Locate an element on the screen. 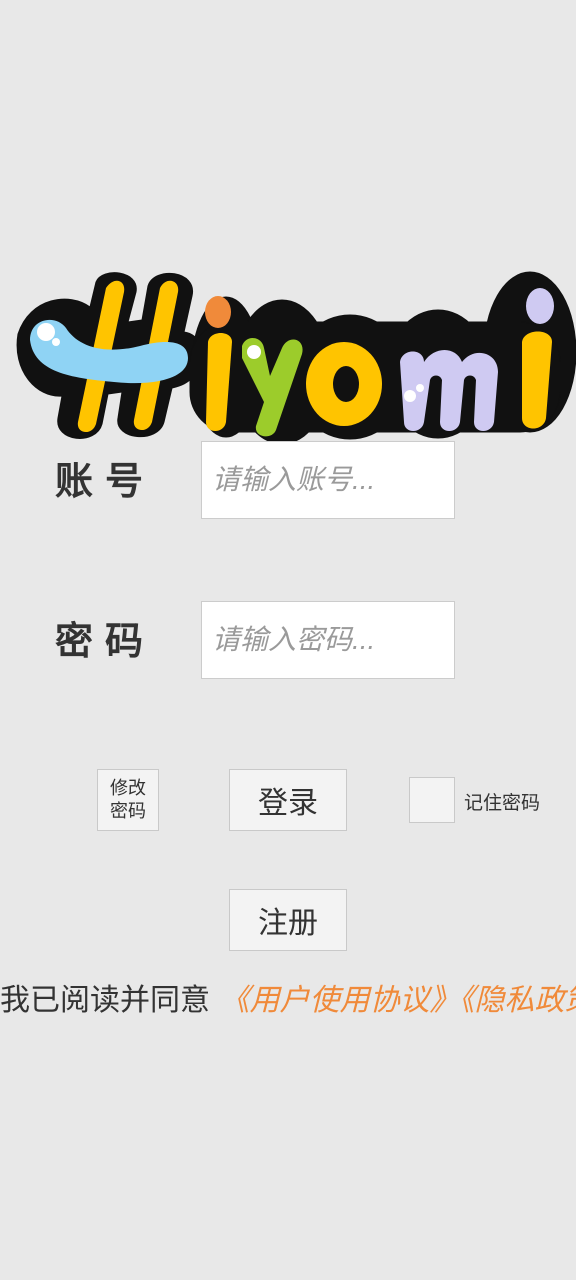 Image resolution: width=576 pixels, height=1280 pixels. remember-password-label: 记住密码 is located at coordinates (502, 803).